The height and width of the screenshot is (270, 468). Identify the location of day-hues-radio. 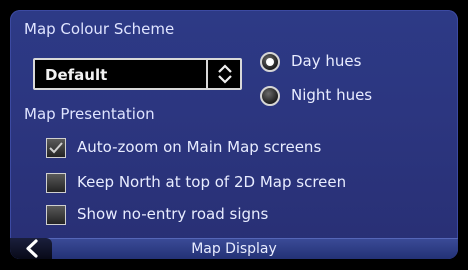
(270, 62).